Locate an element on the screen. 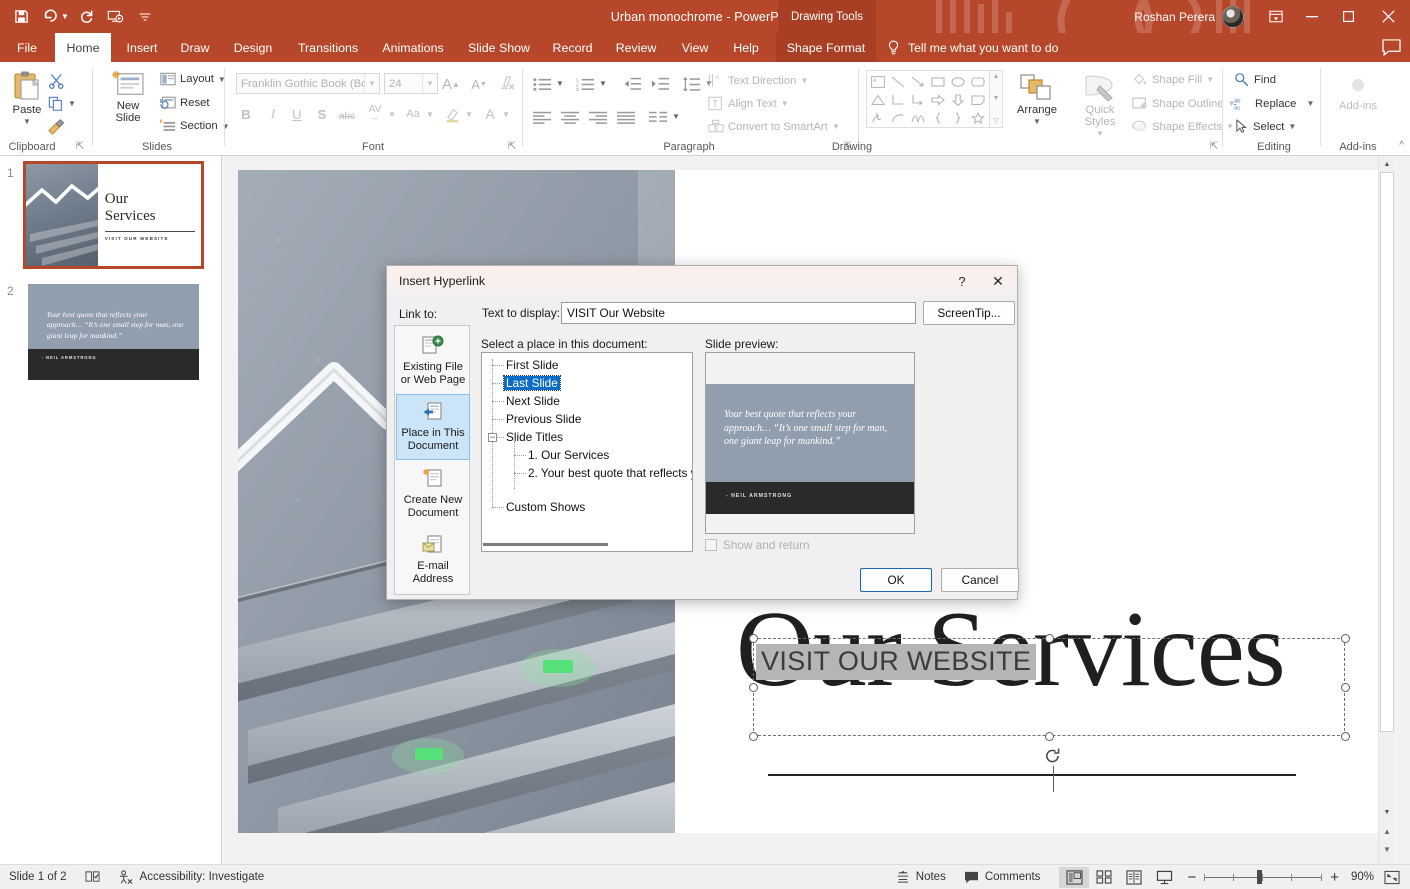 This screenshot has width=1410, height=889. columns-button is located at coordinates (658, 117).